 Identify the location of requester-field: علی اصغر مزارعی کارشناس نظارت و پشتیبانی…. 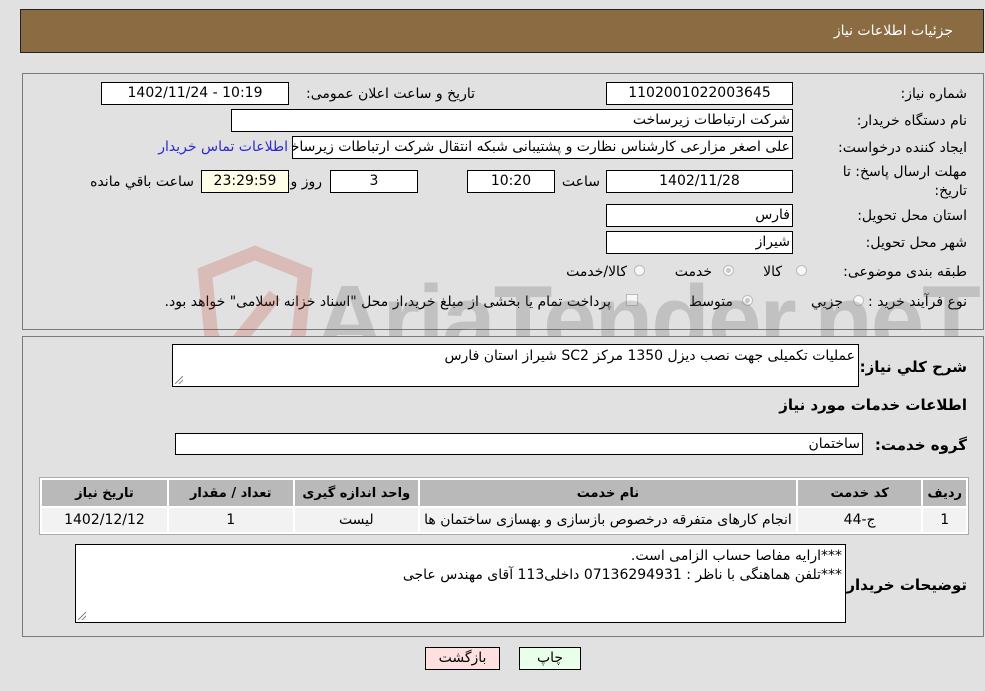
(542, 147).